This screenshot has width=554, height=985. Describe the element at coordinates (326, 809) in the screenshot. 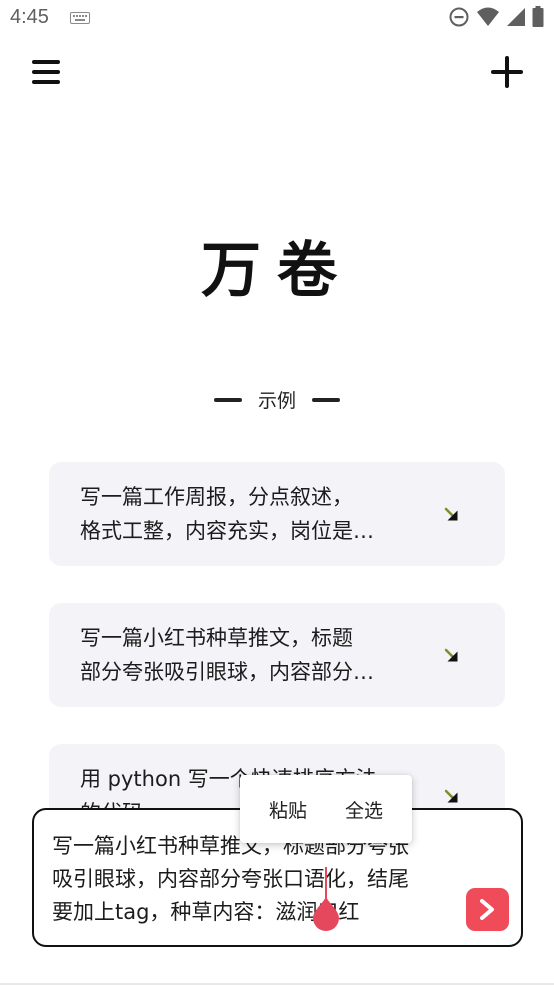

I see `text-context-menu: 粘贴 全选` at that location.